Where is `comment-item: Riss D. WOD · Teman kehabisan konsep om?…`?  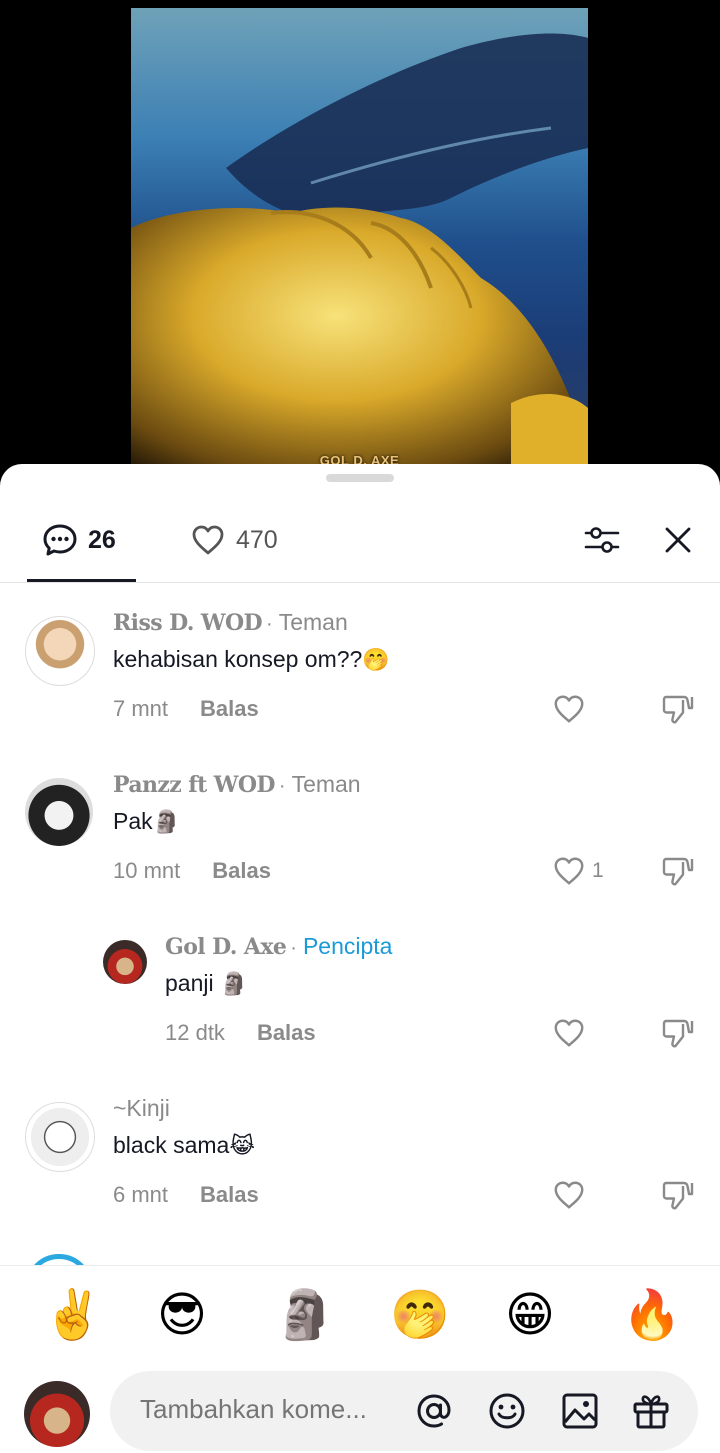 comment-item: Riss D. WOD · Teman kehabisan konsep om?… is located at coordinates (360, 679).